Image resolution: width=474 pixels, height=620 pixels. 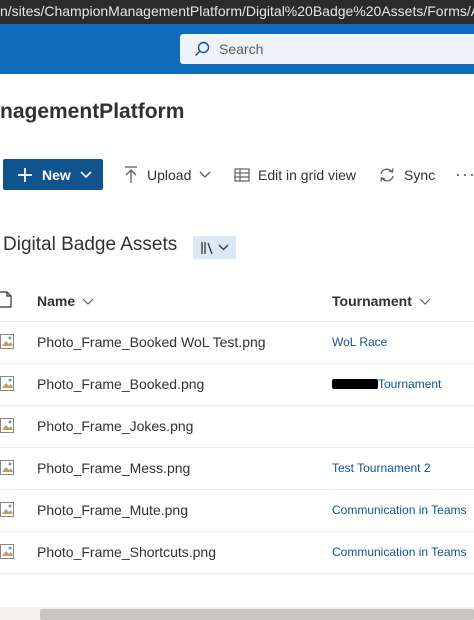 I want to click on upload-button: Upload, so click(x=167, y=174).